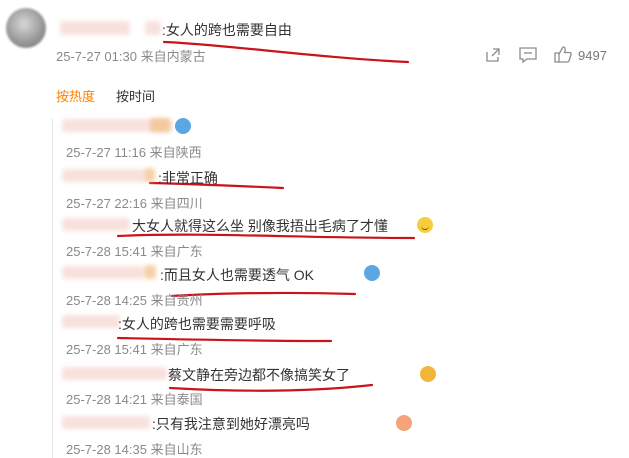 This screenshot has width=629, height=458. Describe the element at coordinates (135, 95) in the screenshot. I see `tab-time: 按时间` at that location.